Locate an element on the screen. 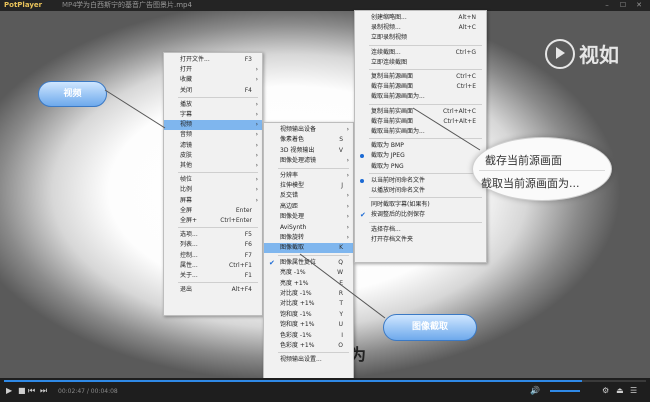  menu-item: 反交错 › is located at coordinates (308, 196).